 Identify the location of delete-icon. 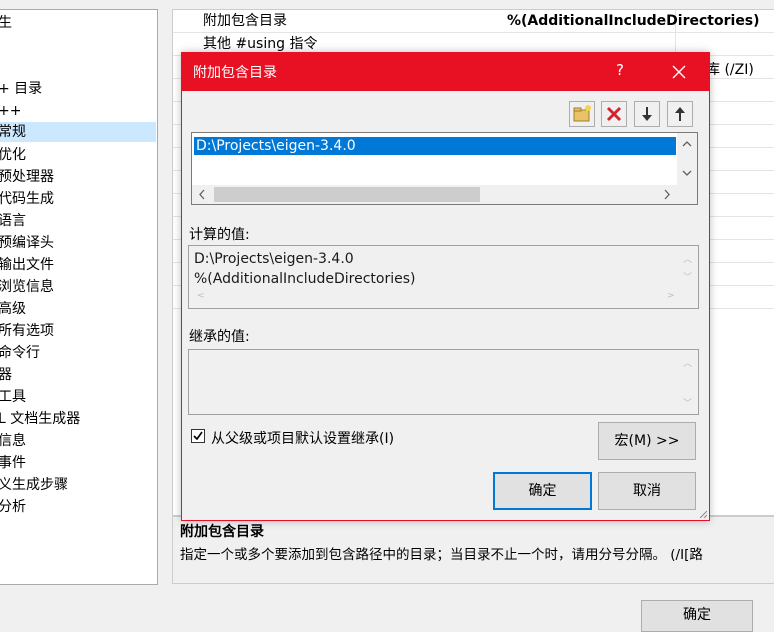
(614, 114).